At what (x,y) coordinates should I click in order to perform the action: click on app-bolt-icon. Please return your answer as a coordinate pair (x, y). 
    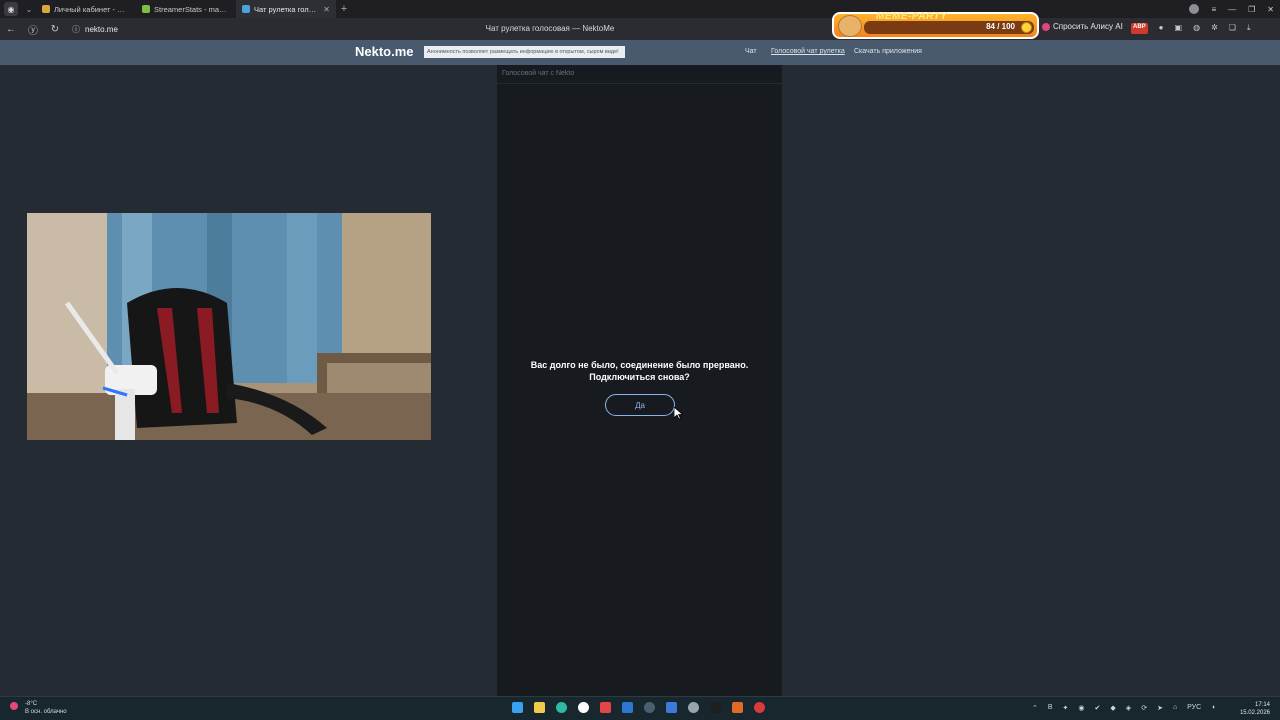
    Looking at the image, I should click on (715, 707).